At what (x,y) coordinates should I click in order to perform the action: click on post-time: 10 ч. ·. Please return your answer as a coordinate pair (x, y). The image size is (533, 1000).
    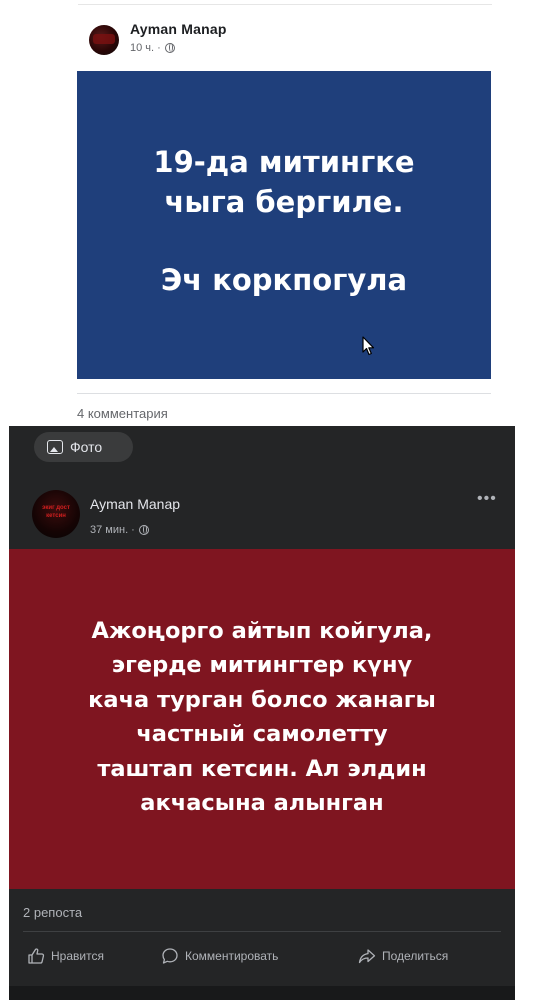
    Looking at the image, I should click on (145, 48).